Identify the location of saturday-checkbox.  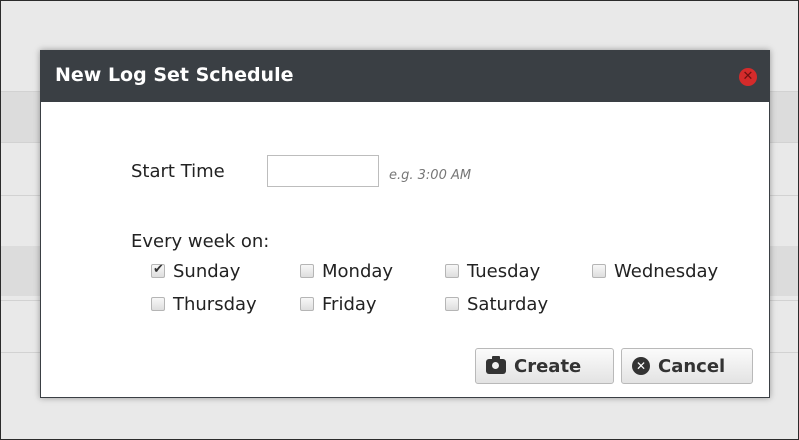
(452, 304).